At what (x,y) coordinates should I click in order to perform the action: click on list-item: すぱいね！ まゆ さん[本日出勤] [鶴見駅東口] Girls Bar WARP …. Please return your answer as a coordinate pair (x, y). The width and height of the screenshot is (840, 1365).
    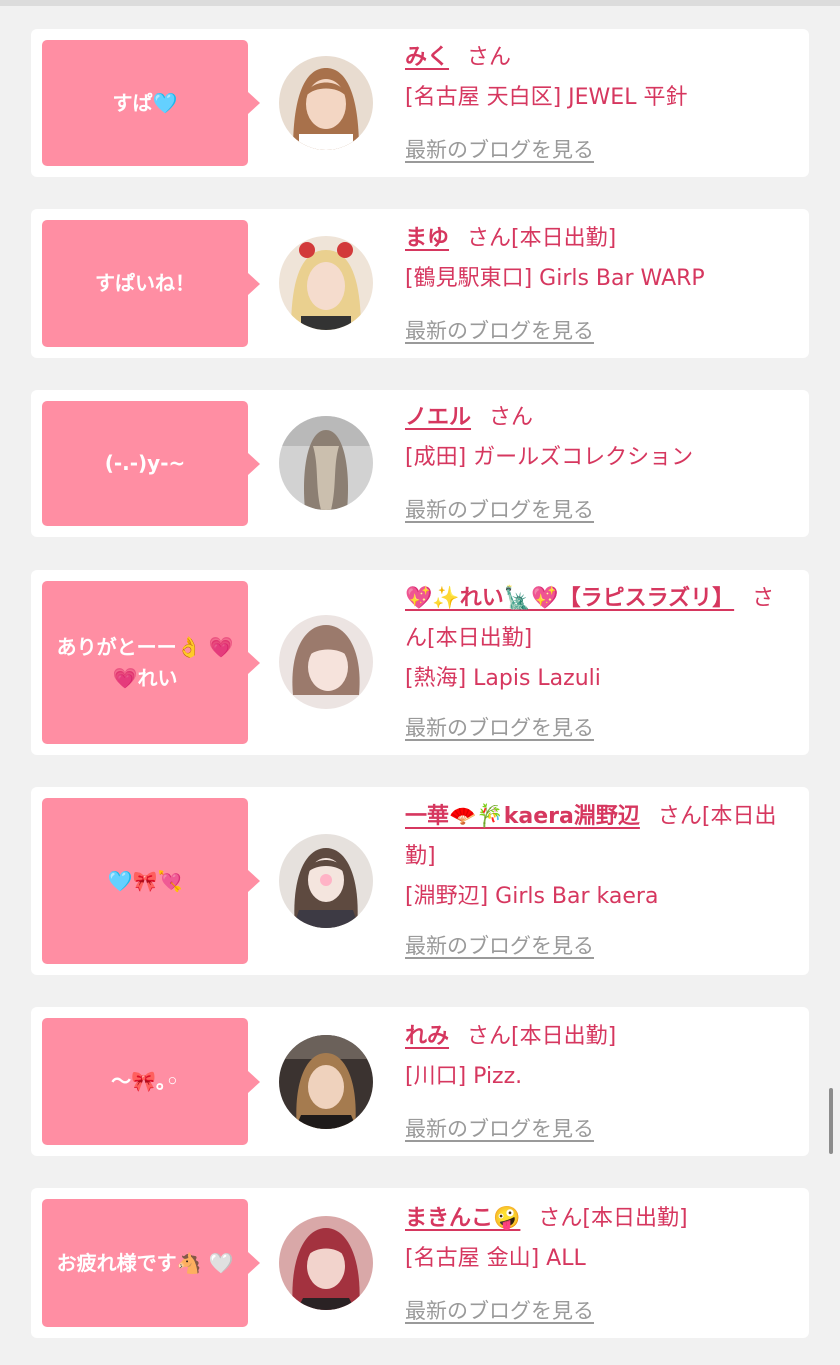
    Looking at the image, I should click on (420, 283).